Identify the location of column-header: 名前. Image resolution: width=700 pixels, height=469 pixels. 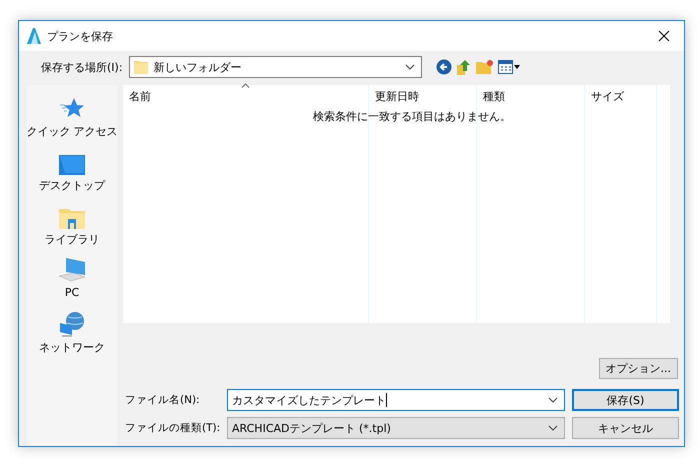
(246, 96).